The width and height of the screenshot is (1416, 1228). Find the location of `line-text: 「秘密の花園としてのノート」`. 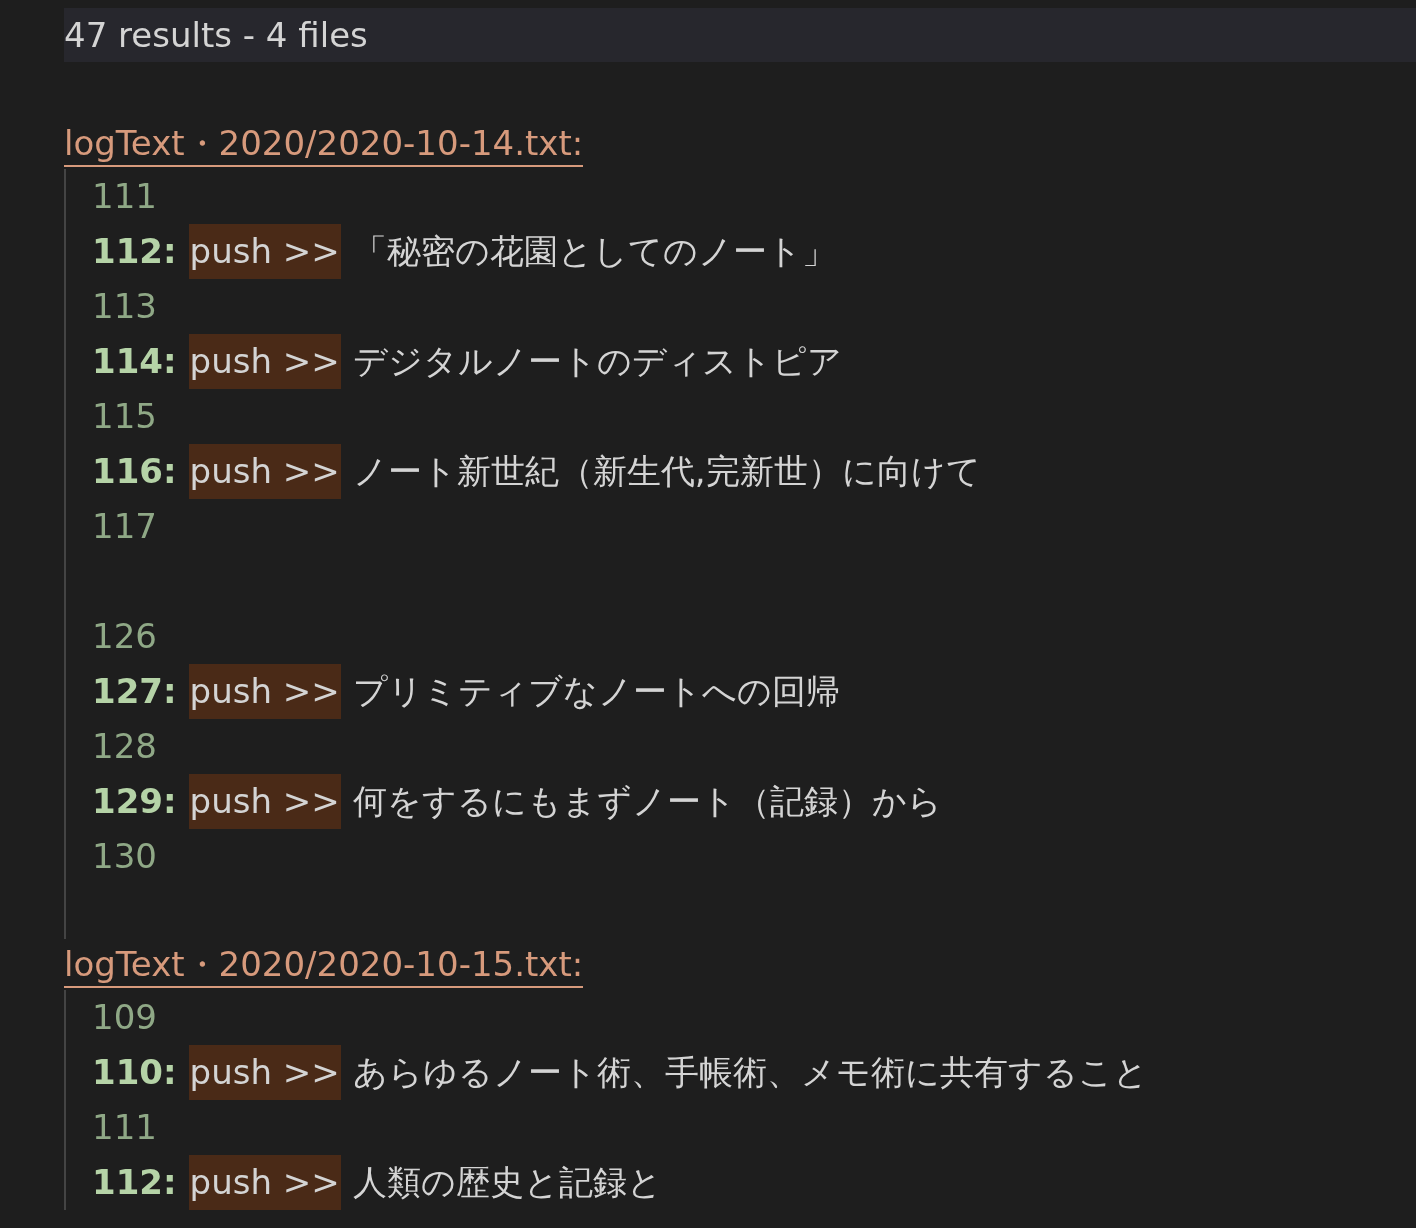

line-text: 「秘密の花園としてのノート」 is located at coordinates (594, 251).